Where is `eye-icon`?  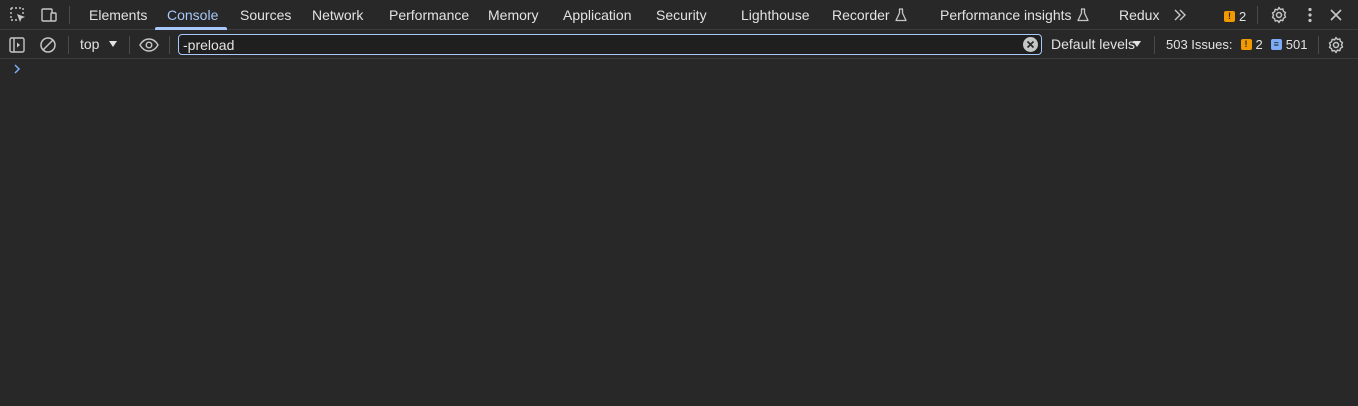 eye-icon is located at coordinates (149, 45).